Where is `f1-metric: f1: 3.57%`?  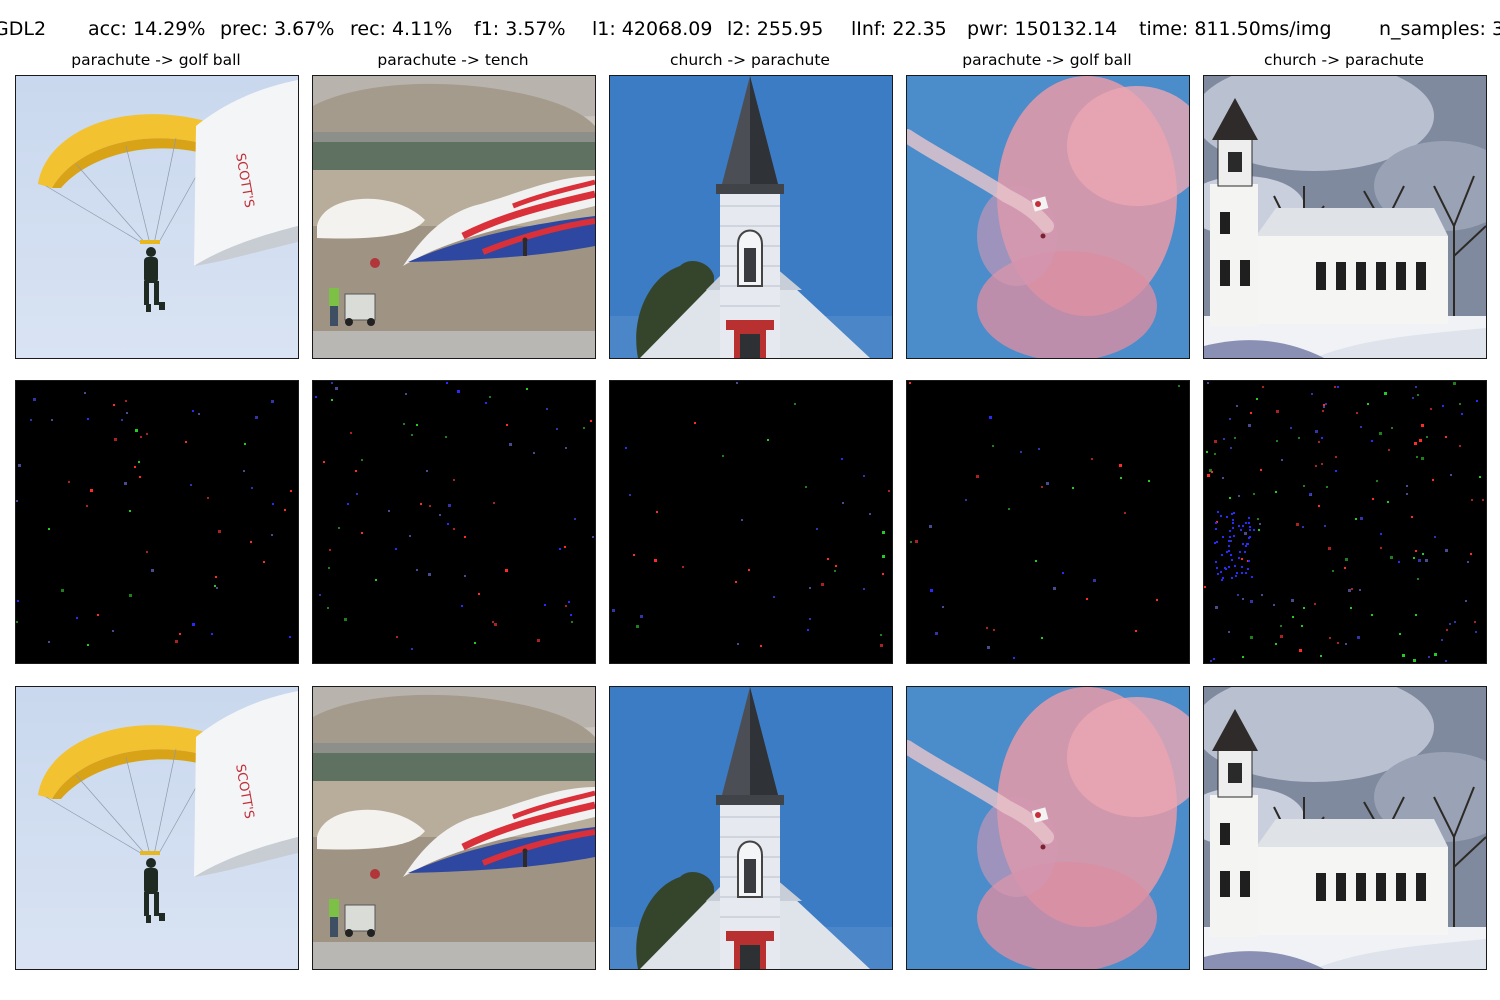 f1-metric: f1: 3.57% is located at coordinates (520, 29).